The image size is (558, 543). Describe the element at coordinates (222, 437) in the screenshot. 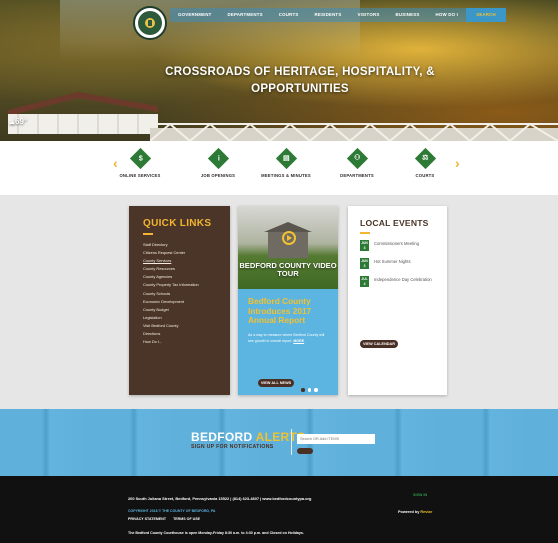

I see `alerts-title-bedford: BEDFORD` at that location.